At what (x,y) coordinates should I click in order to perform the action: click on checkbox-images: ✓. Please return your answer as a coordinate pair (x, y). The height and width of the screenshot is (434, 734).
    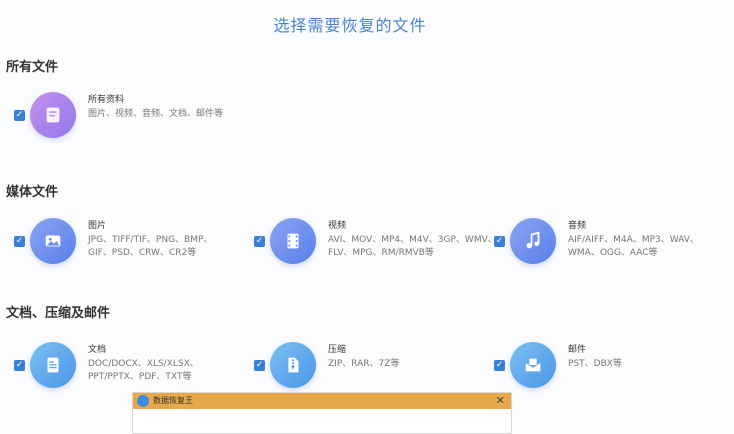
    Looking at the image, I should click on (19, 241).